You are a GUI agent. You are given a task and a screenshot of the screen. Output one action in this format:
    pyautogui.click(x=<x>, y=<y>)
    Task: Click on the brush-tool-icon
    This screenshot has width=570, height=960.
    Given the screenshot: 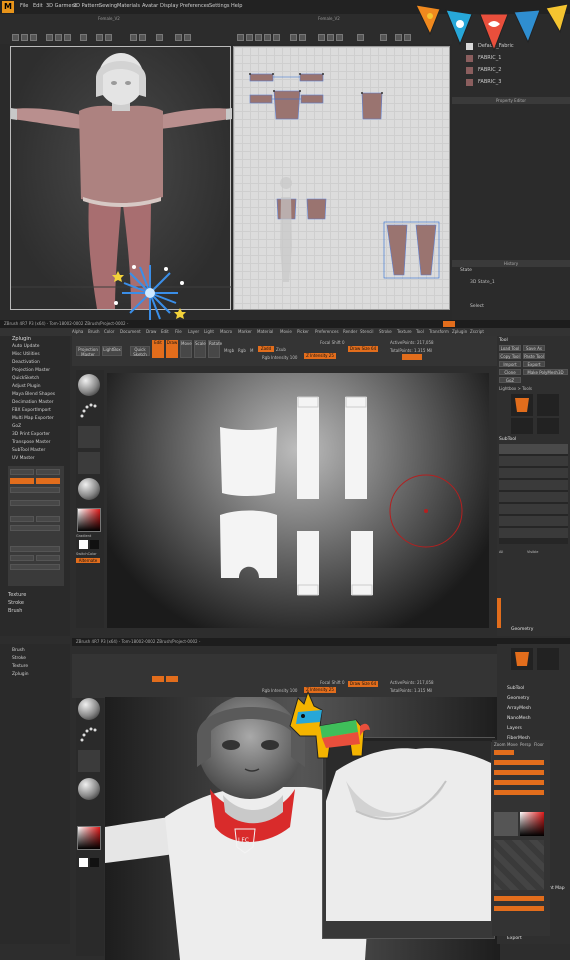 What is the action you would take?
    pyautogui.click(x=108, y=37)
    